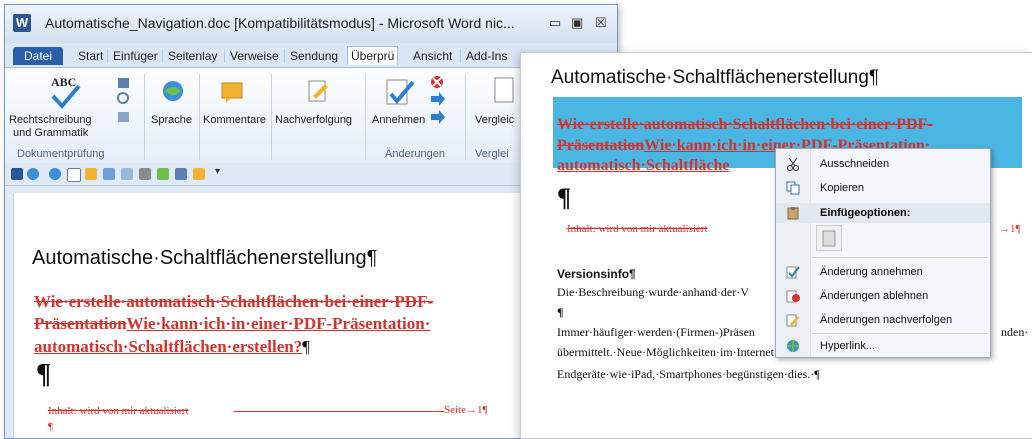 The width and height of the screenshot is (1032, 439). Describe the element at coordinates (865, 213) in the screenshot. I see `paste-options-label: Einfügeoptionen:` at that location.